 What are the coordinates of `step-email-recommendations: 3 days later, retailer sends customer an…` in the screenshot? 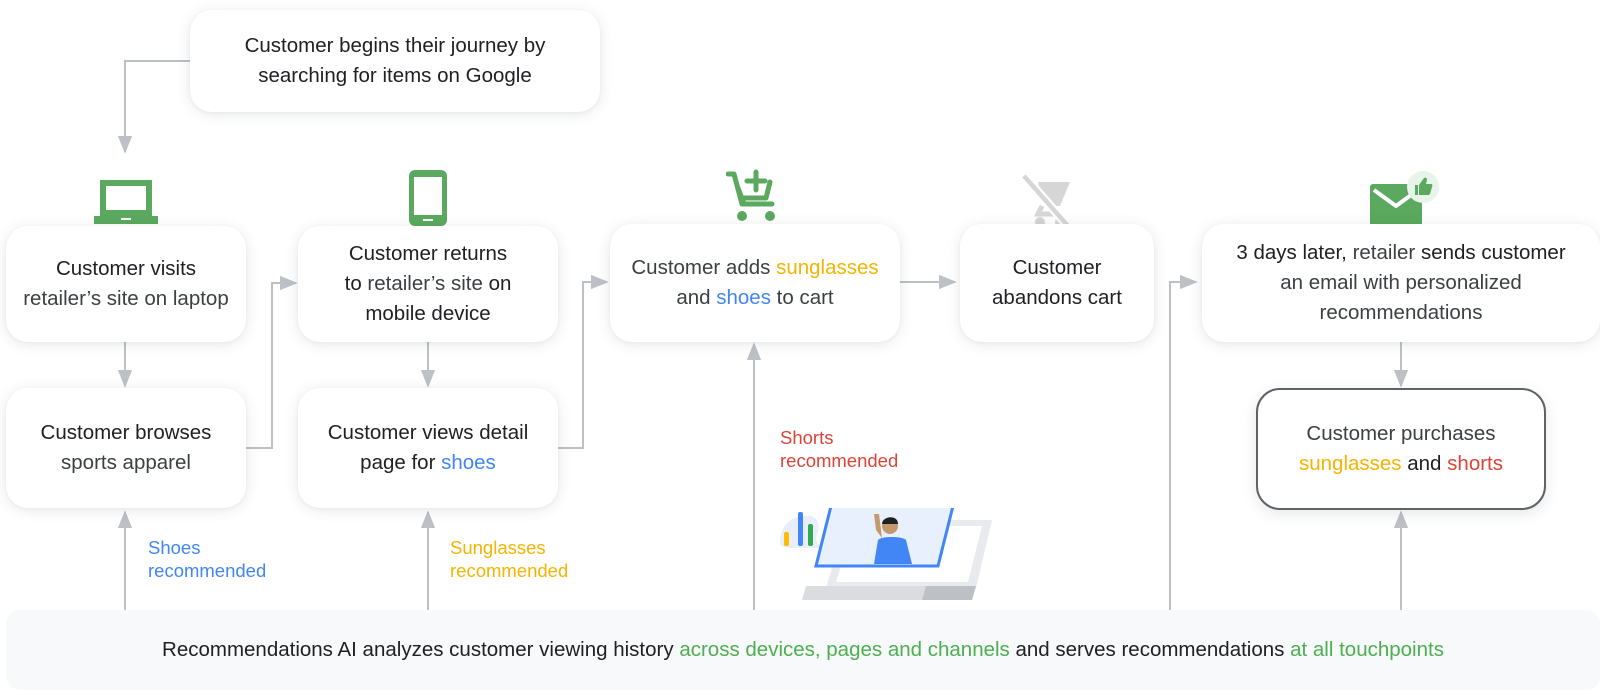 It's located at (1401, 283).